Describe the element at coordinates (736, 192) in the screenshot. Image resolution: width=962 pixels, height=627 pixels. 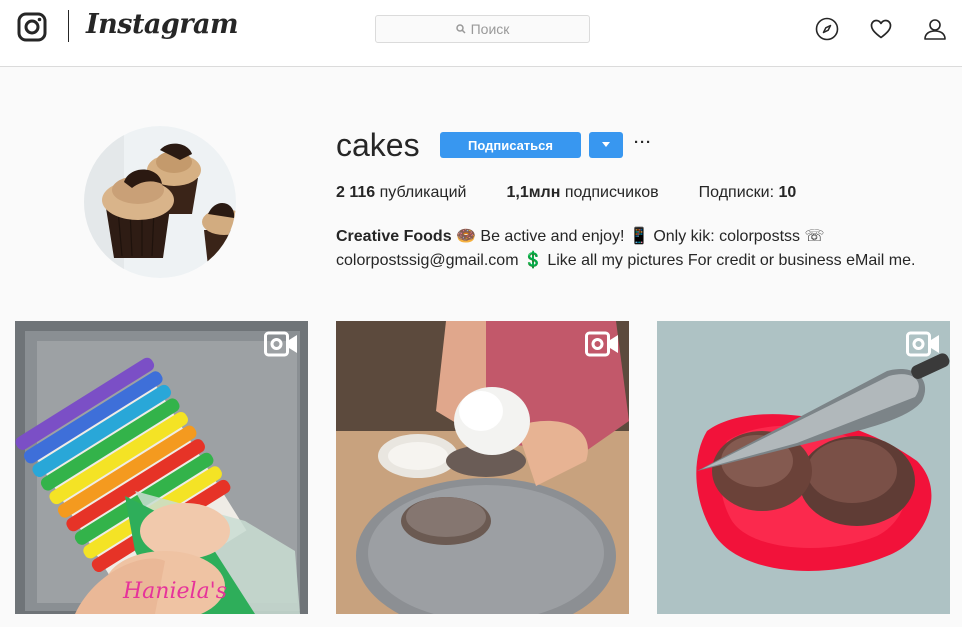
I see `following-label: Подписки:` at that location.